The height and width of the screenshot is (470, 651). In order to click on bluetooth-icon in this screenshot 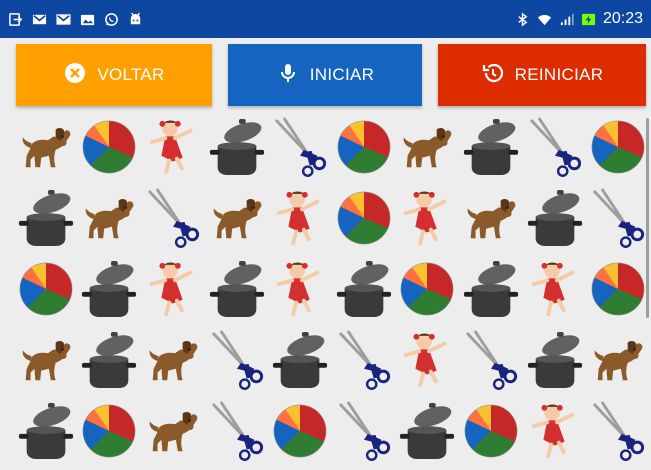, I will do `click(522, 19)`.